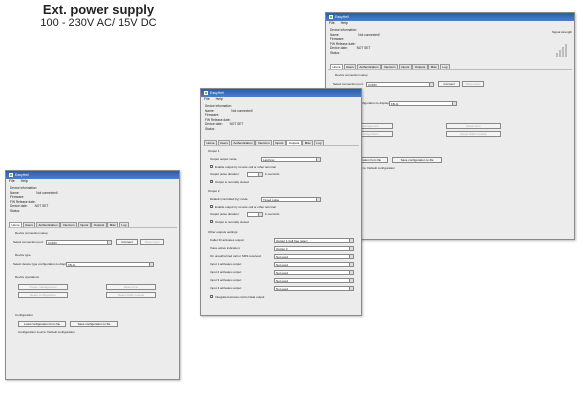 This screenshot has height=401, width=583. Describe the element at coordinates (223, 159) in the screenshot. I see `output1-mode-label: Output output mode` at that location.